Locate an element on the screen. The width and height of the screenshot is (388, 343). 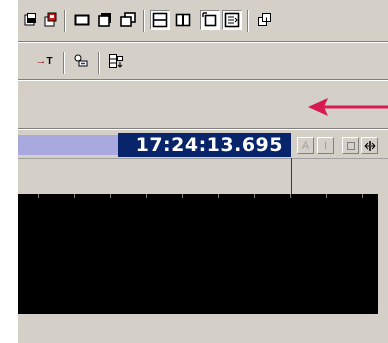
bottom-panel is located at coordinates (198, 328).